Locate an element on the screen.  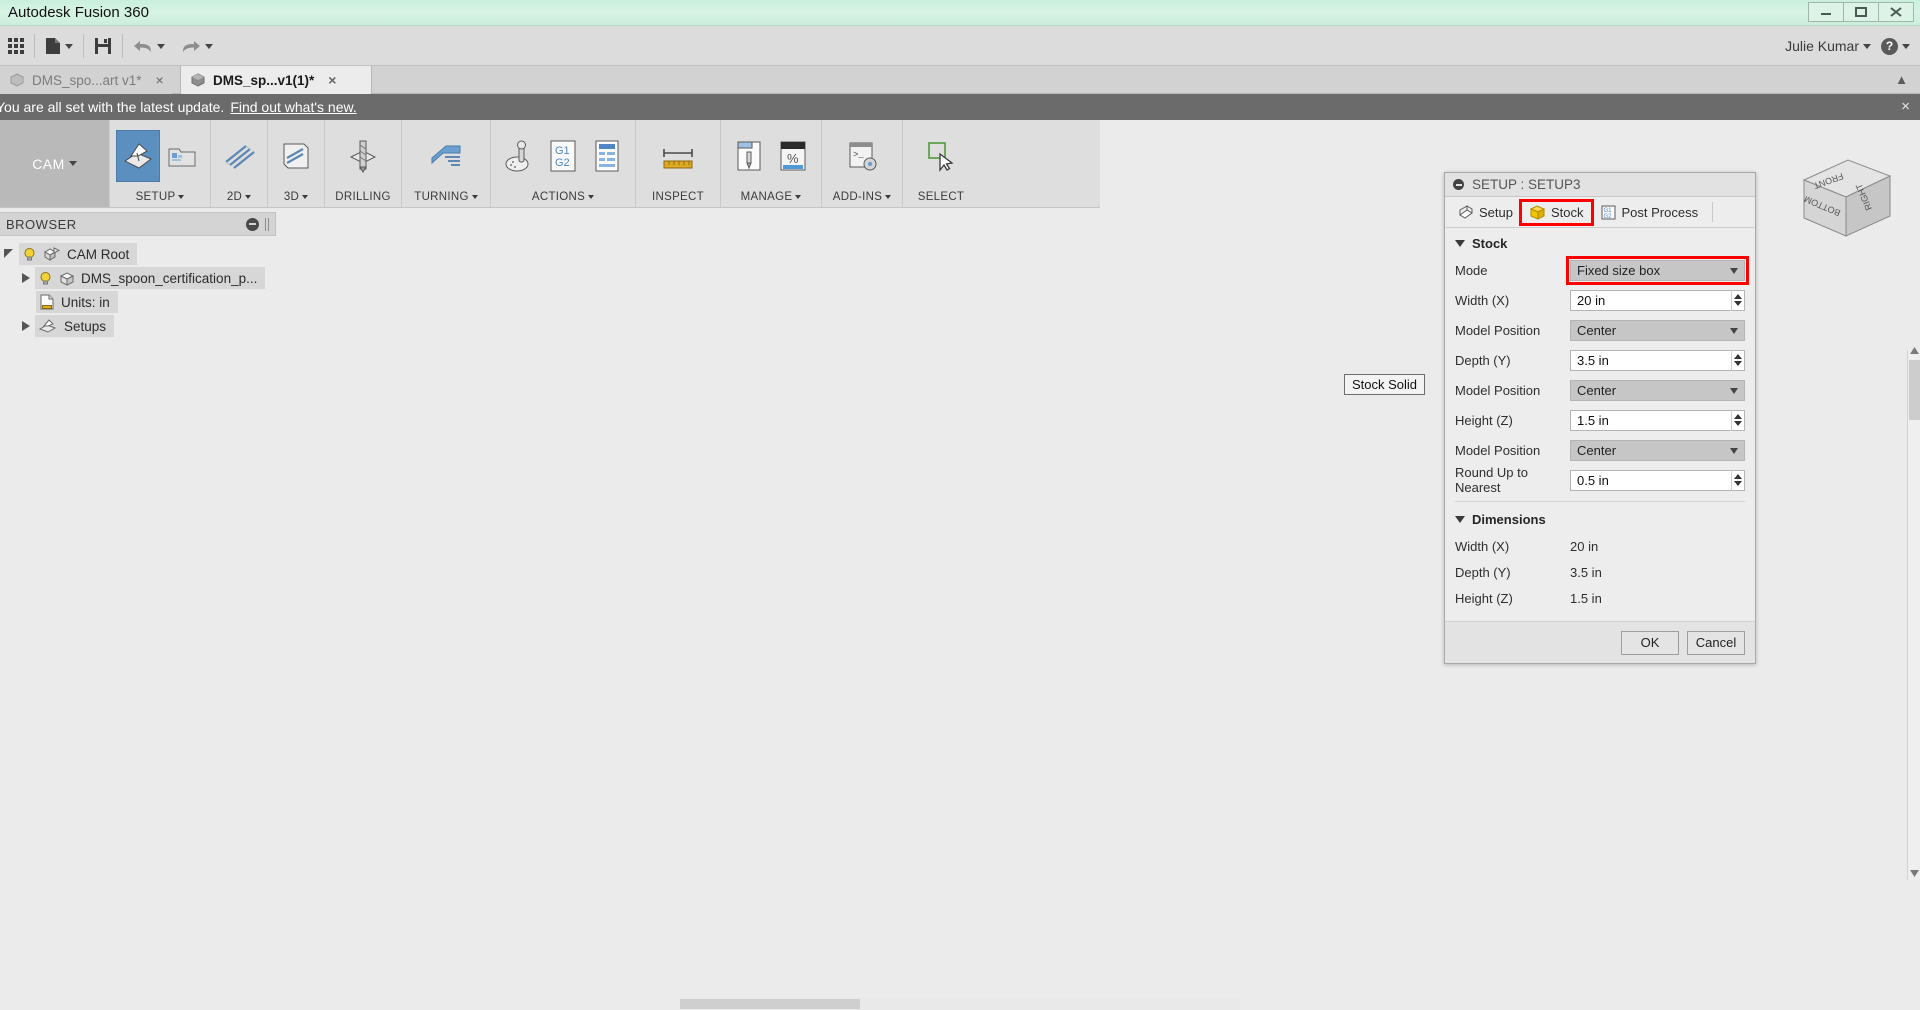
ok-button: OK is located at coordinates (1650, 642).